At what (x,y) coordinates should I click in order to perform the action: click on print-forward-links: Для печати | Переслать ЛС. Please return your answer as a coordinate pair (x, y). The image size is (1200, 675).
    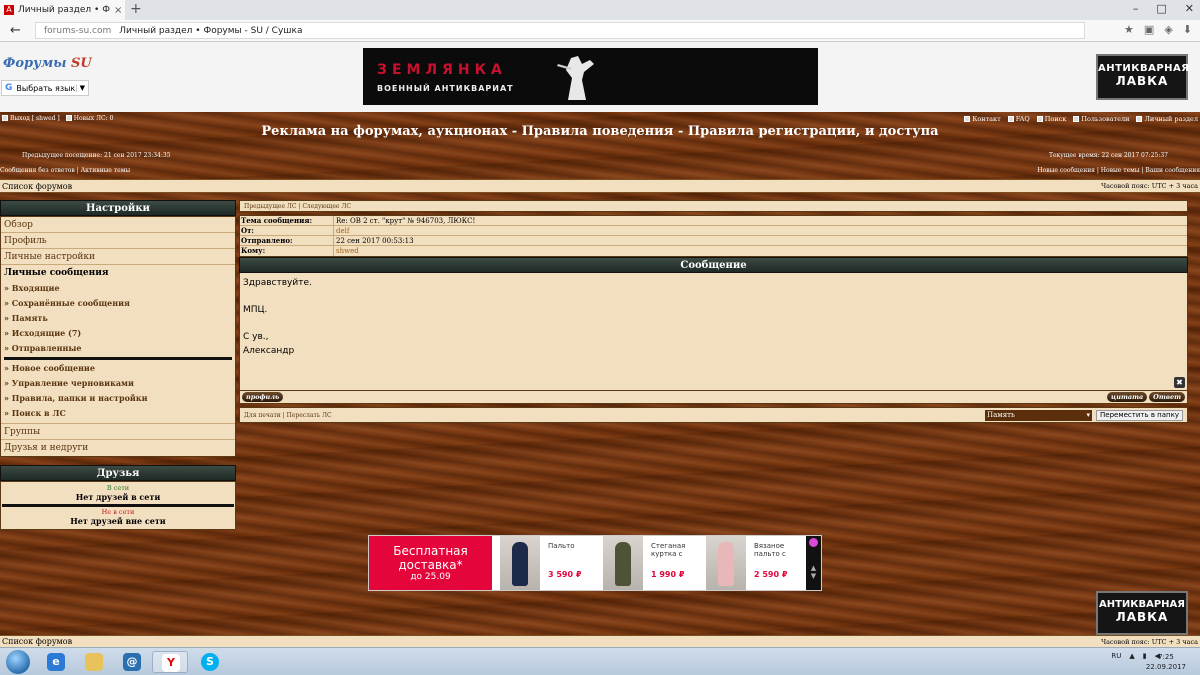
    Looking at the image, I should click on (288, 415).